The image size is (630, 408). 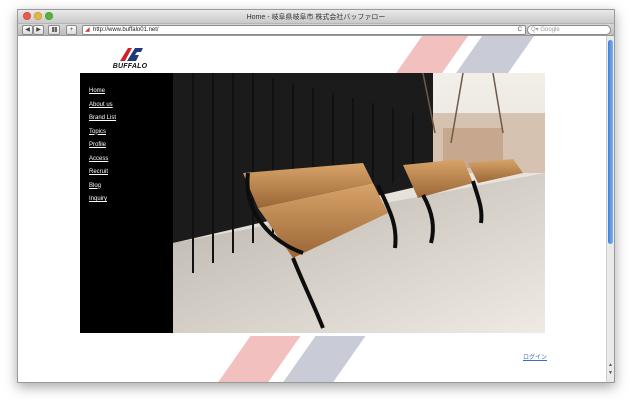 What do you see at coordinates (535, 356) in the screenshot?
I see `login-link: ログイン` at bounding box center [535, 356].